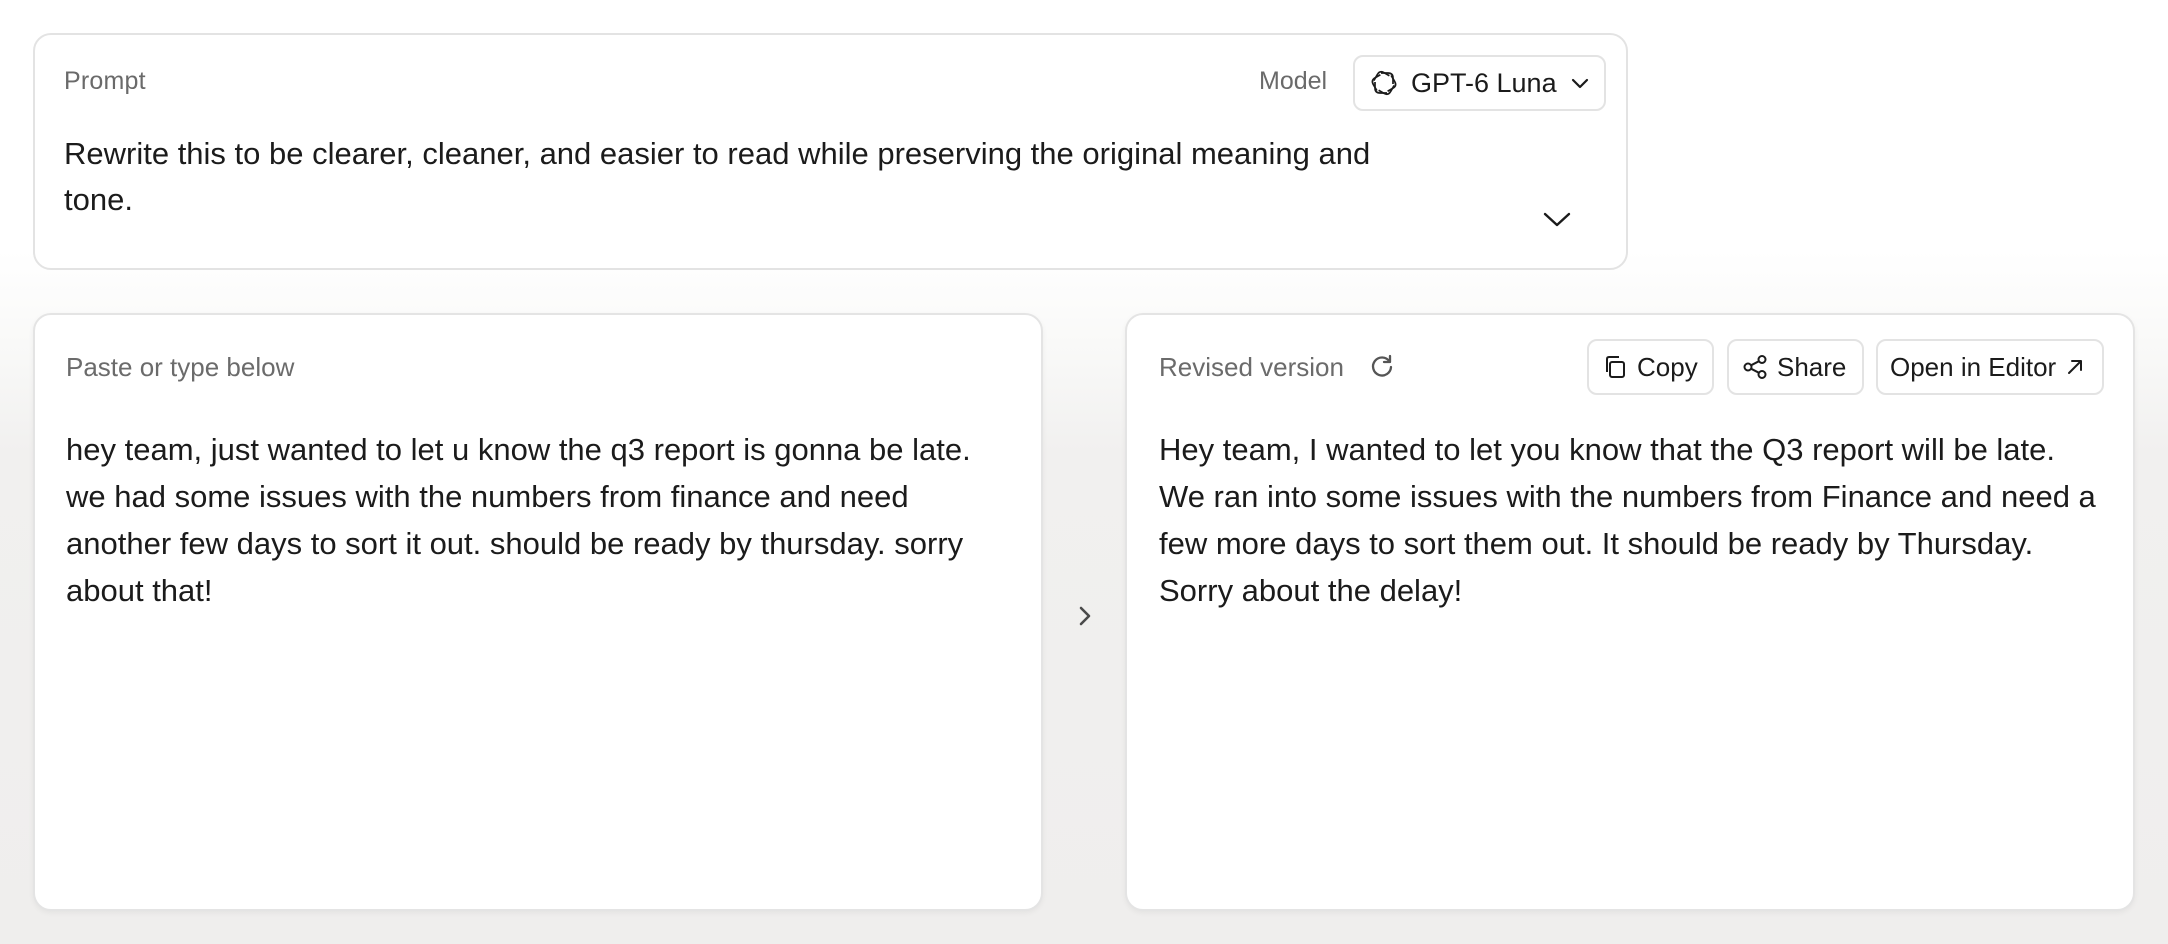 The image size is (2168, 944). What do you see at coordinates (1667, 366) in the screenshot?
I see `copy-button-label: Copy` at bounding box center [1667, 366].